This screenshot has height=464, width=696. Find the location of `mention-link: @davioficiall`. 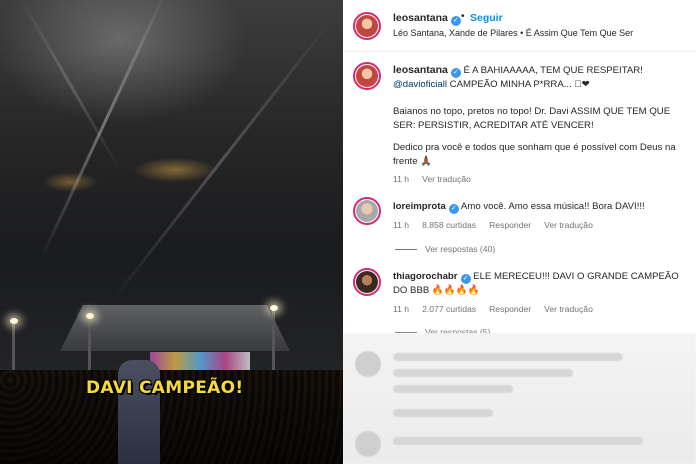

mention-link: @davioficiall is located at coordinates (420, 84).